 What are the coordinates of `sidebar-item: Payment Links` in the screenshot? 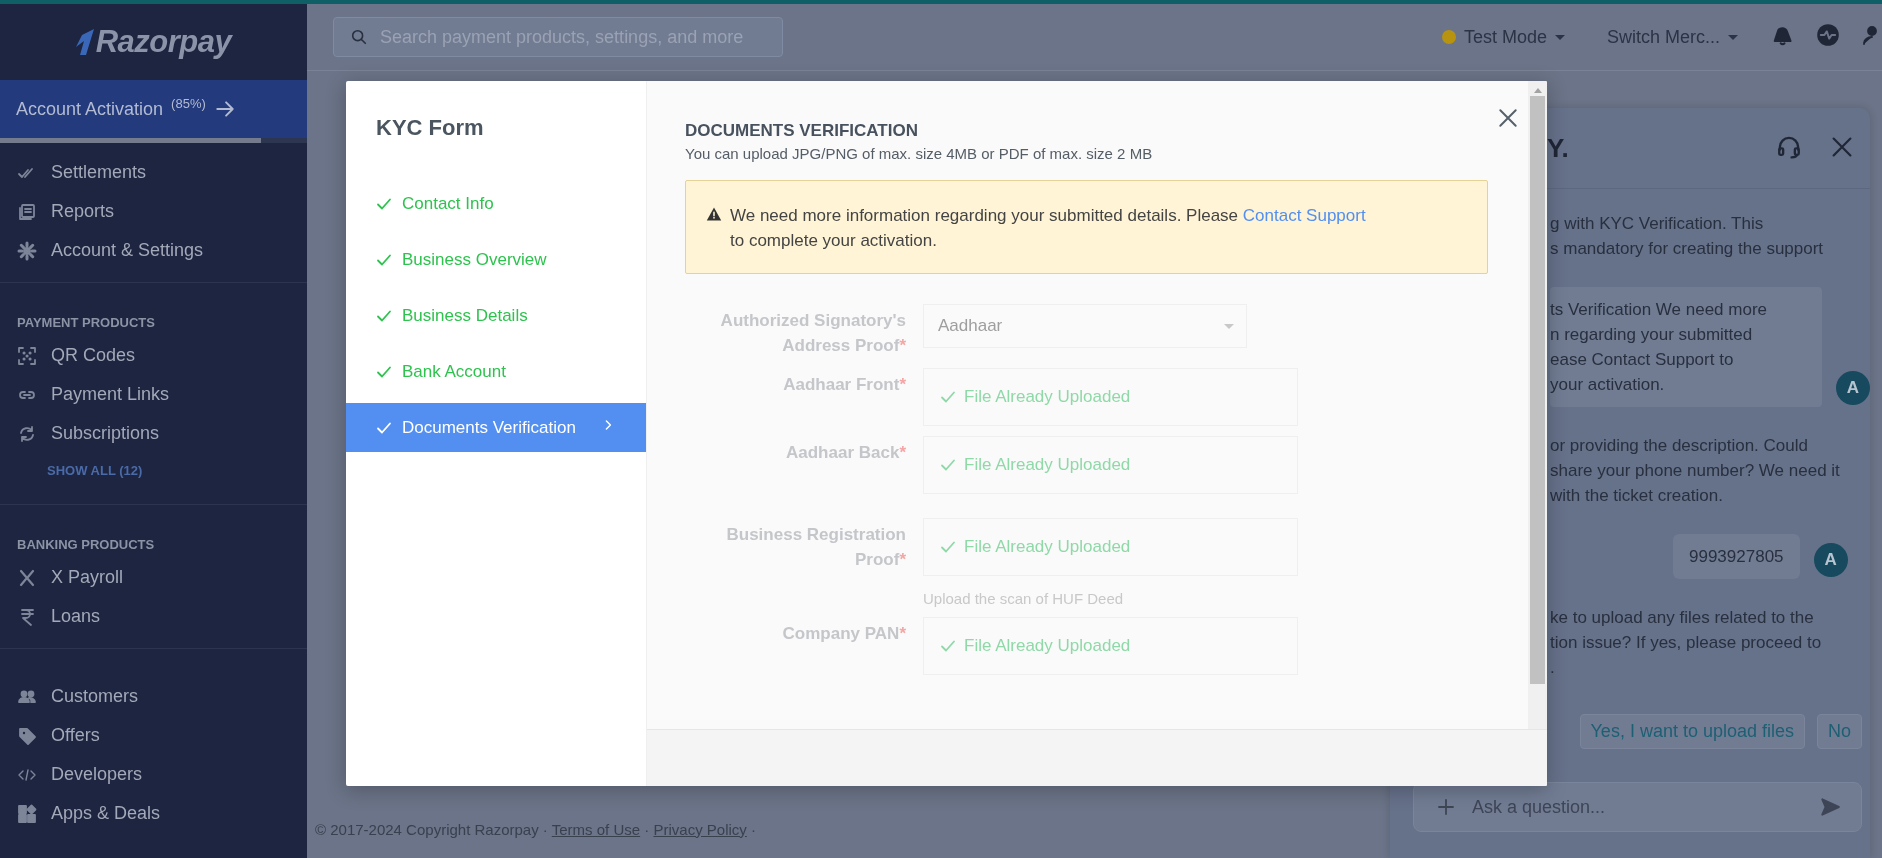 It's located at (153, 394).